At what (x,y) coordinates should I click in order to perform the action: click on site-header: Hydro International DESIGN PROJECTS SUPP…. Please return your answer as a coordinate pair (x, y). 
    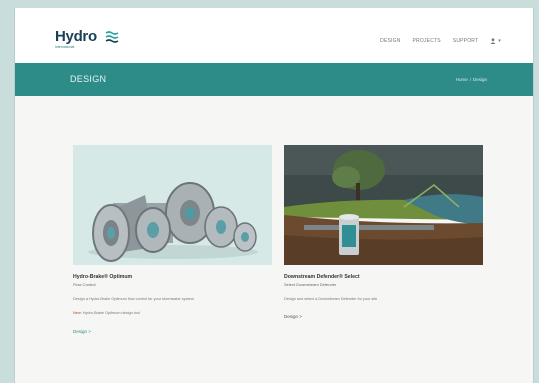
    Looking at the image, I should click on (274, 35).